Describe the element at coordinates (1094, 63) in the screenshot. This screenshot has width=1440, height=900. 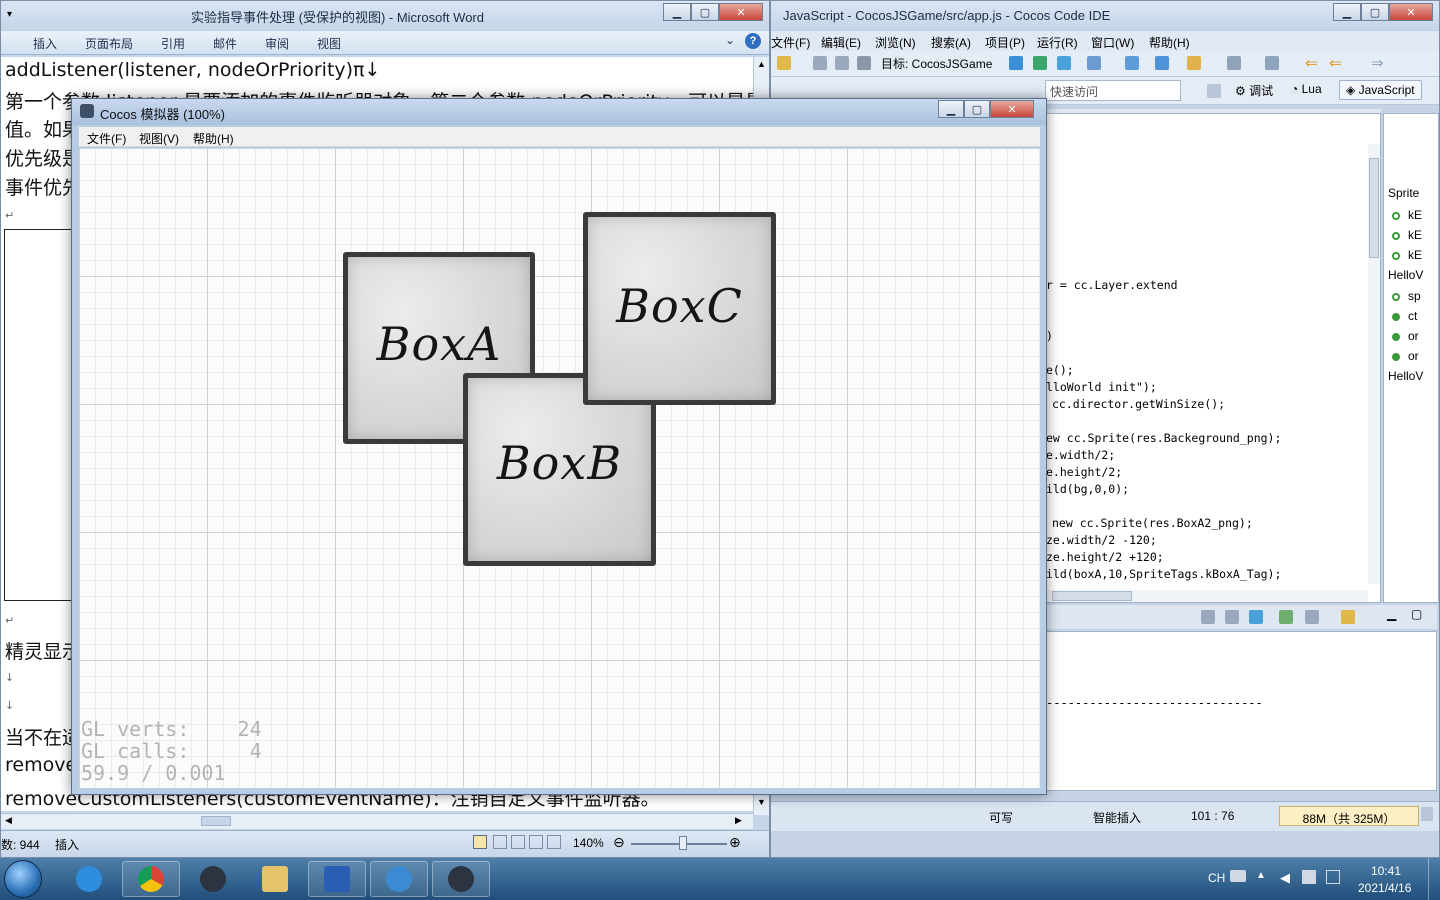
I see `sync-icon` at that location.